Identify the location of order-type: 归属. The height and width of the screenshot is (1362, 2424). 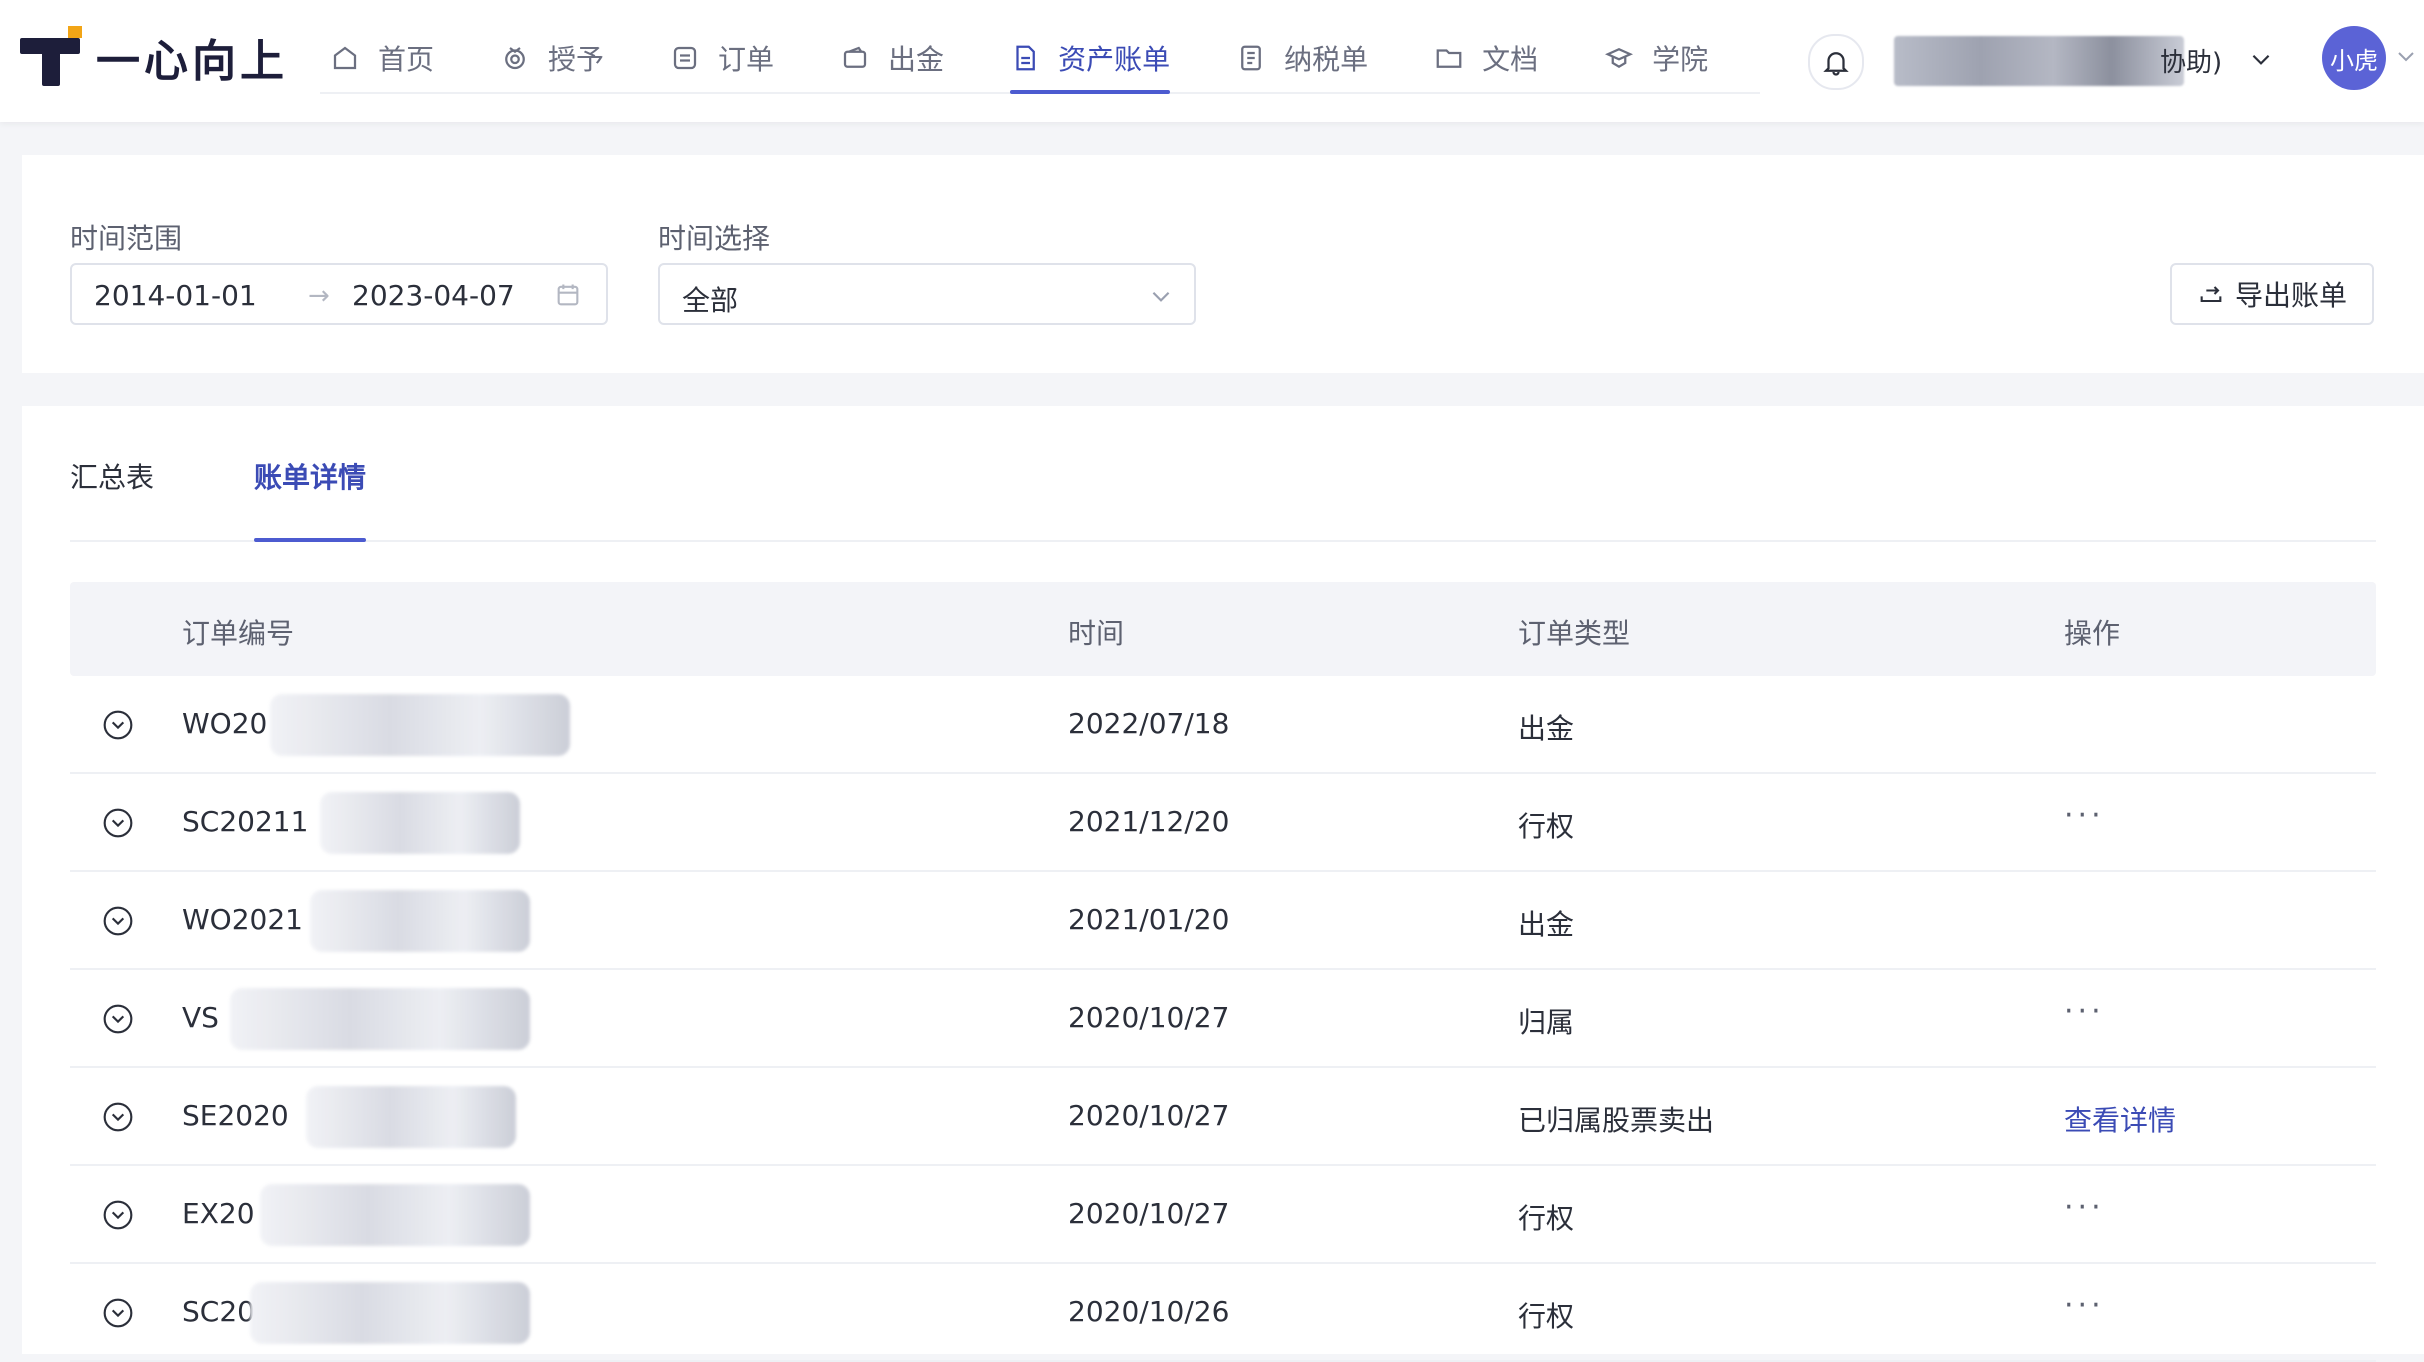
(1546, 1022).